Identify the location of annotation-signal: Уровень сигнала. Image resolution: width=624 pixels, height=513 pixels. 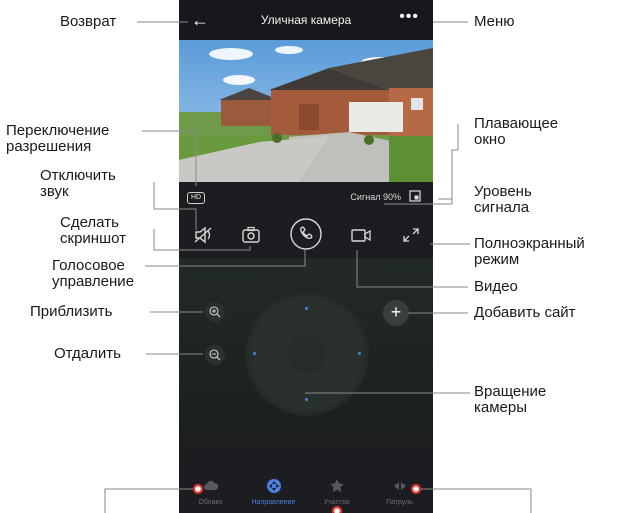
(503, 200).